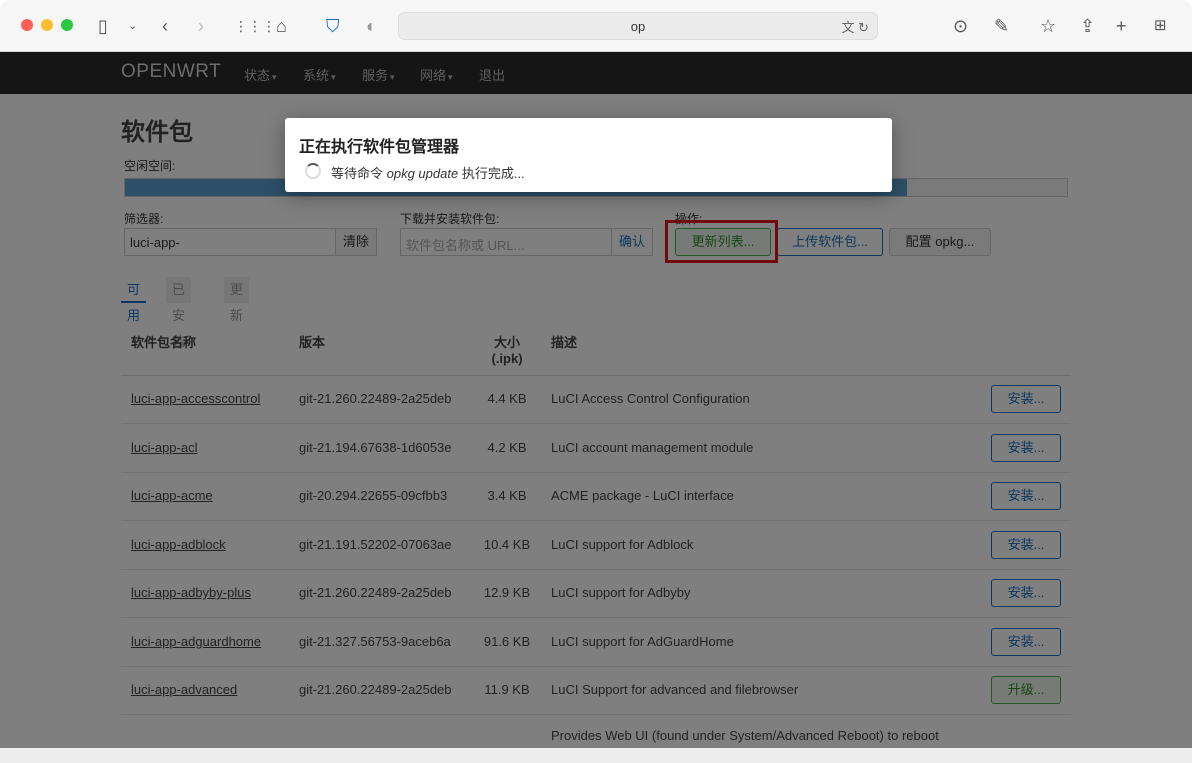 The image size is (1192, 763). What do you see at coordinates (422, 173) in the screenshot?
I see `modal-command: opkg update` at bounding box center [422, 173].